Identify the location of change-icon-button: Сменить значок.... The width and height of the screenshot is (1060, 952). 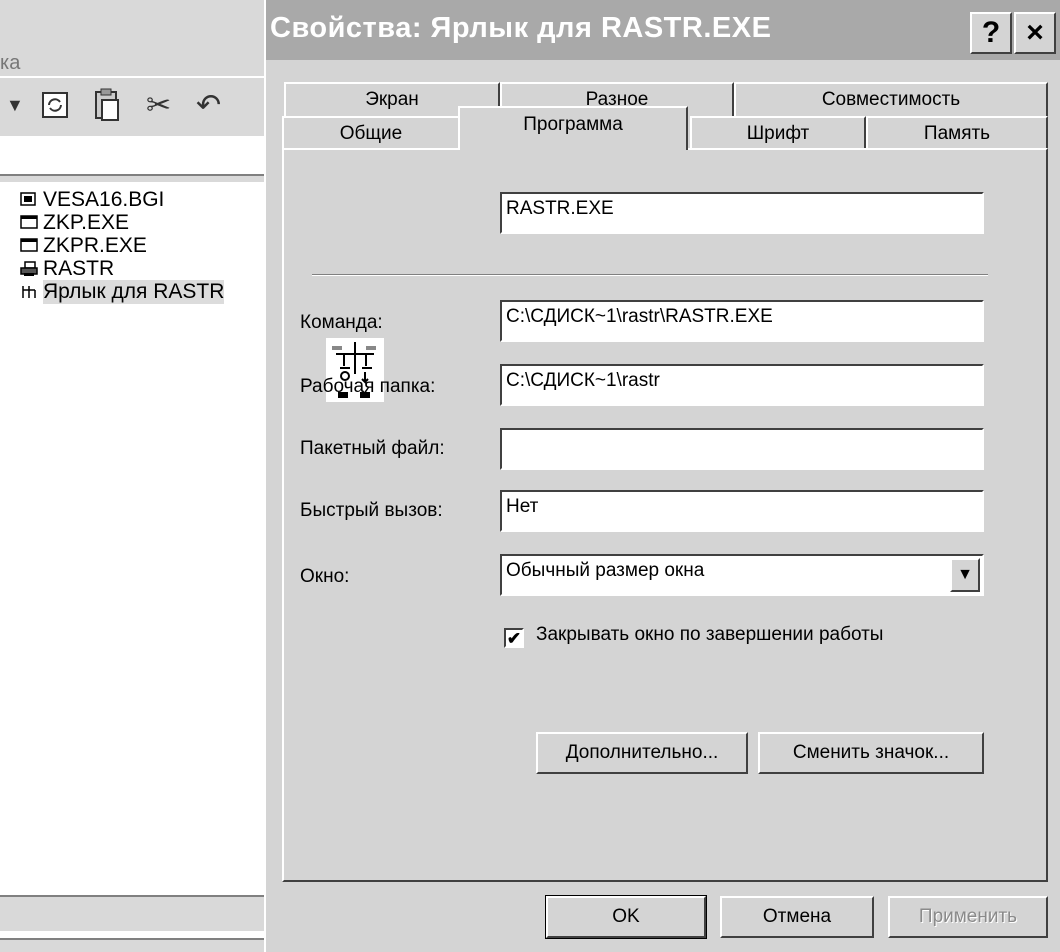
(871, 753).